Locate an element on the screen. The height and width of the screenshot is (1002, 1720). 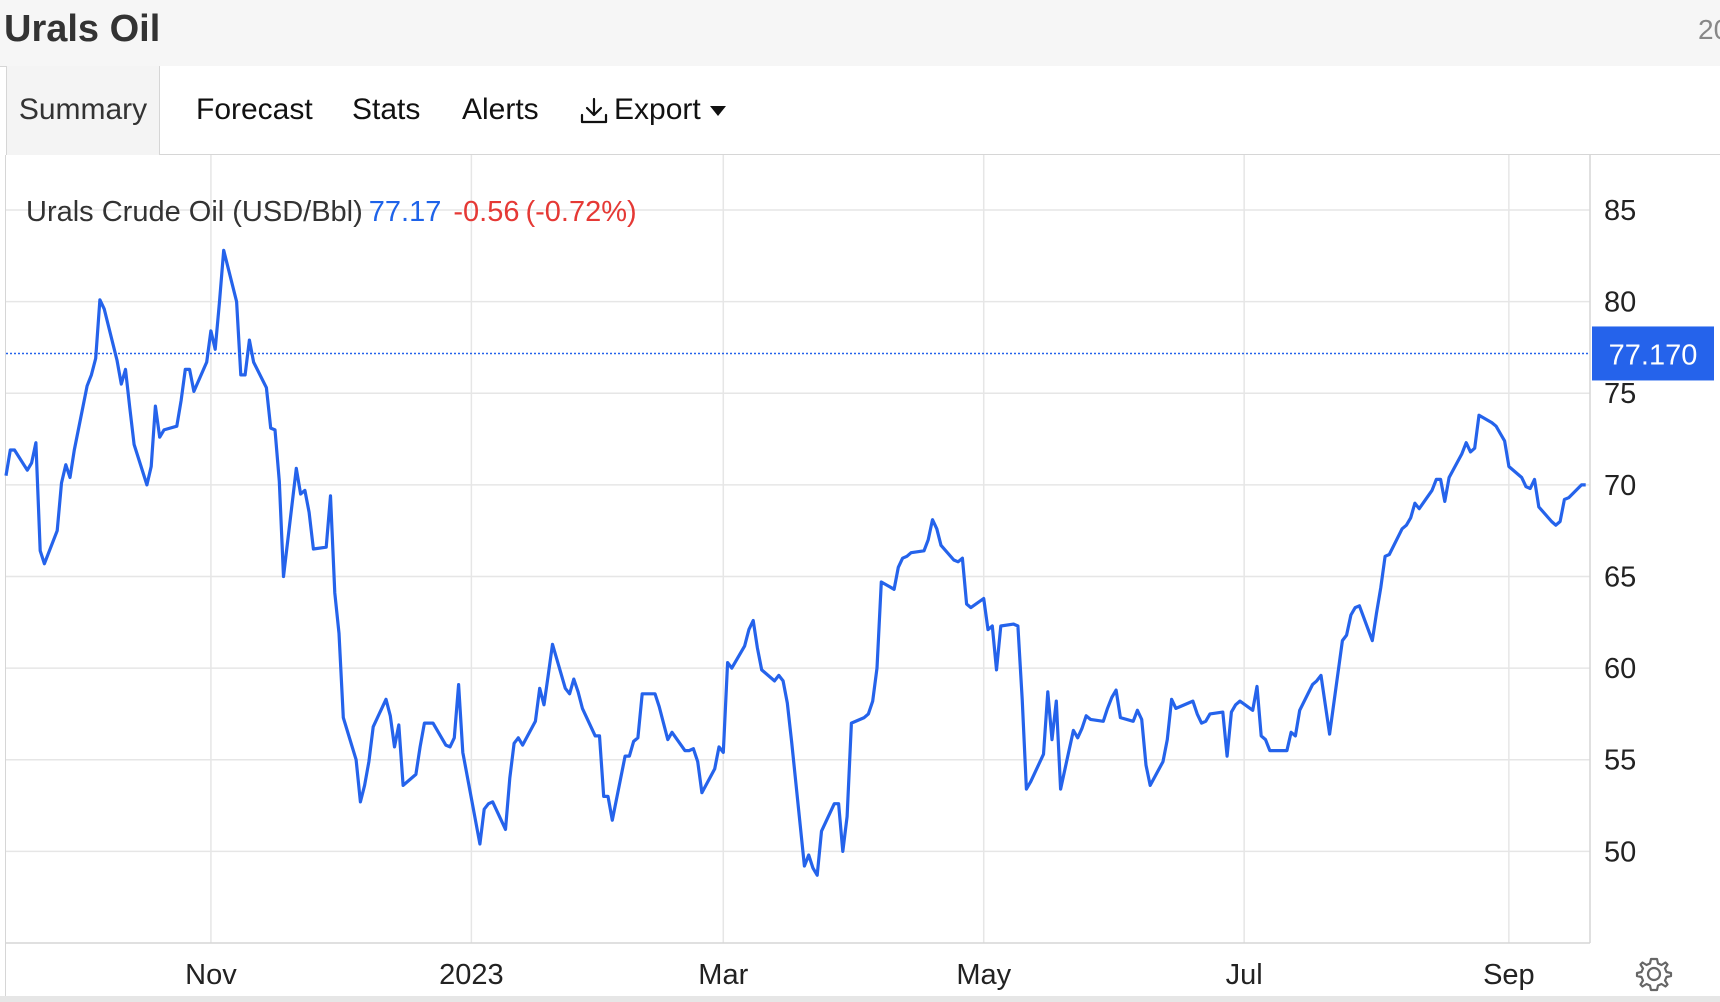
tab-forecast-label: Forecast is located at coordinates (254, 109).